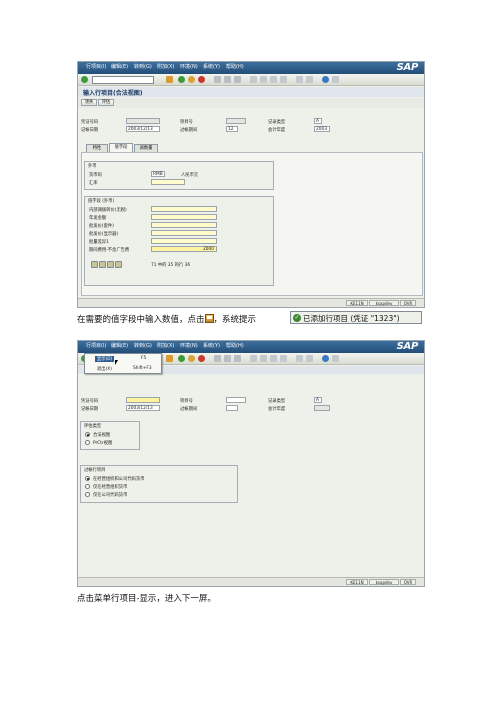  Describe the element at coordinates (168, 182) in the screenshot. I see `rate-field` at that location.